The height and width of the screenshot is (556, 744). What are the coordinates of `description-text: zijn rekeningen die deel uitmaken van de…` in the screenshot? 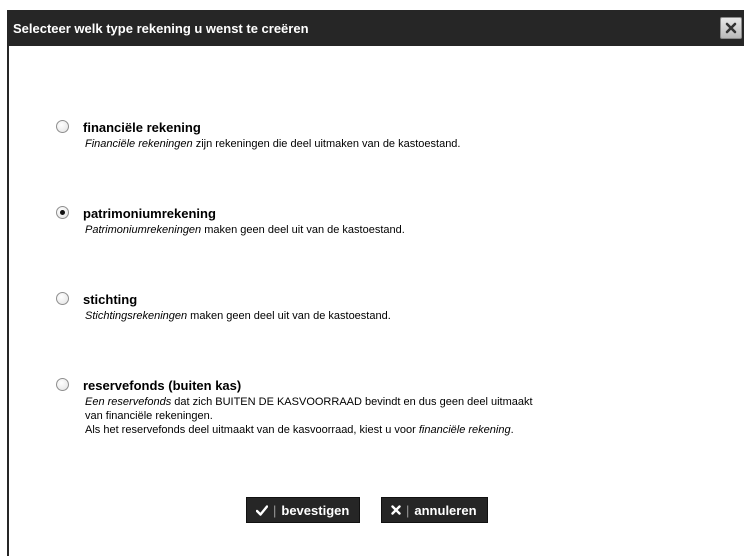 It's located at (326, 144).